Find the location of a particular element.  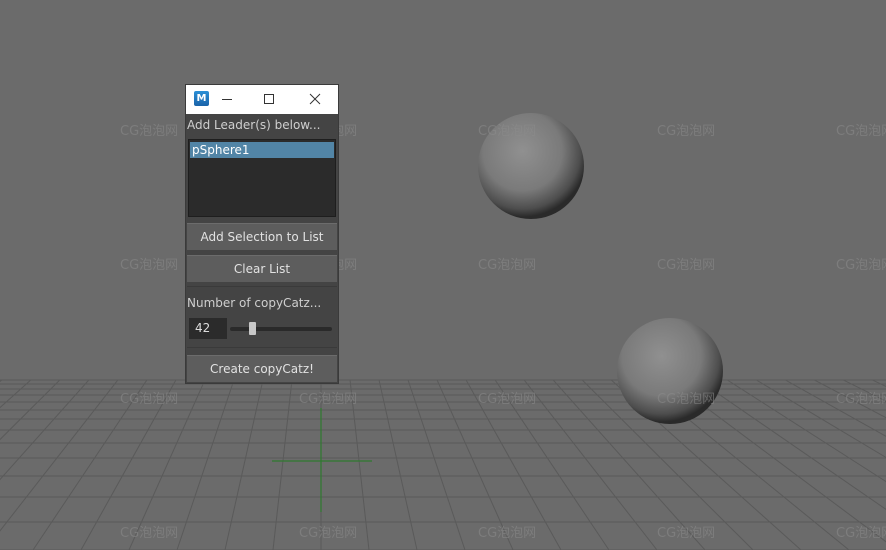

copycatz-slider-handle is located at coordinates (252, 328).